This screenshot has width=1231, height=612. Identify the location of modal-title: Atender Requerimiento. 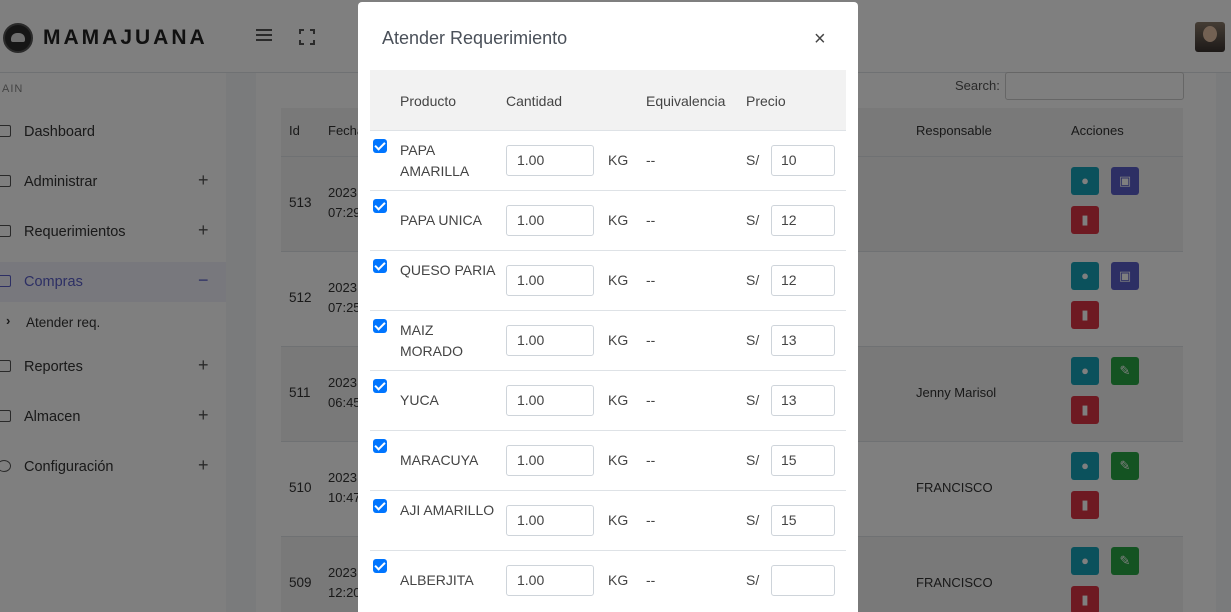
(475, 38).